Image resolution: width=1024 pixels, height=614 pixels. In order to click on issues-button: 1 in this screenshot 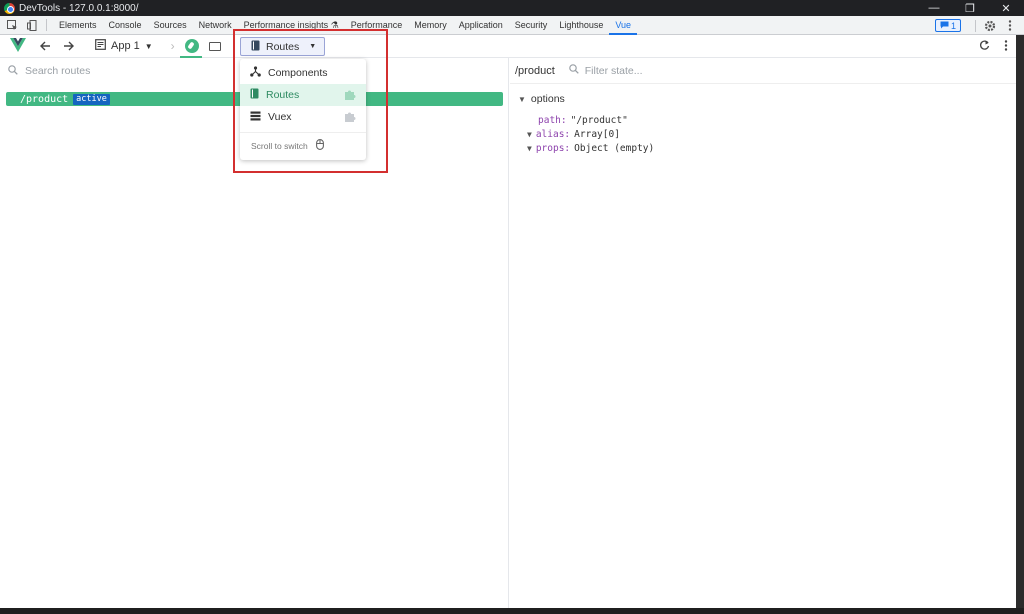, I will do `click(947, 25)`.